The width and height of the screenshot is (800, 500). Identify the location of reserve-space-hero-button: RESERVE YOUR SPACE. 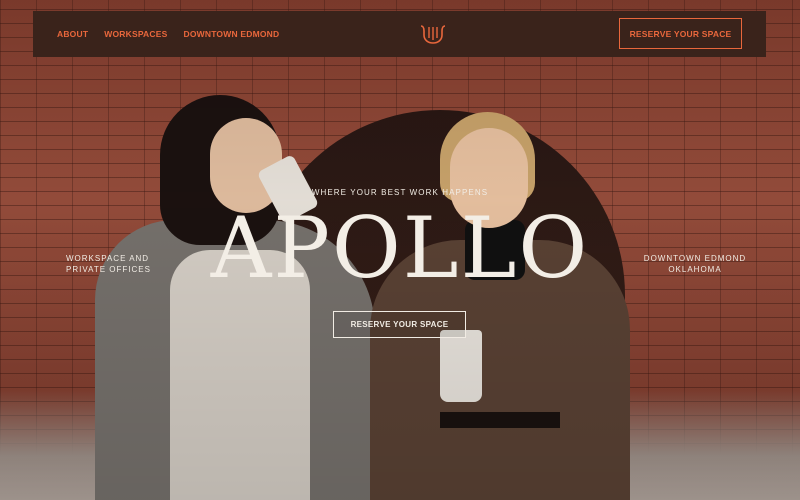
(399, 324).